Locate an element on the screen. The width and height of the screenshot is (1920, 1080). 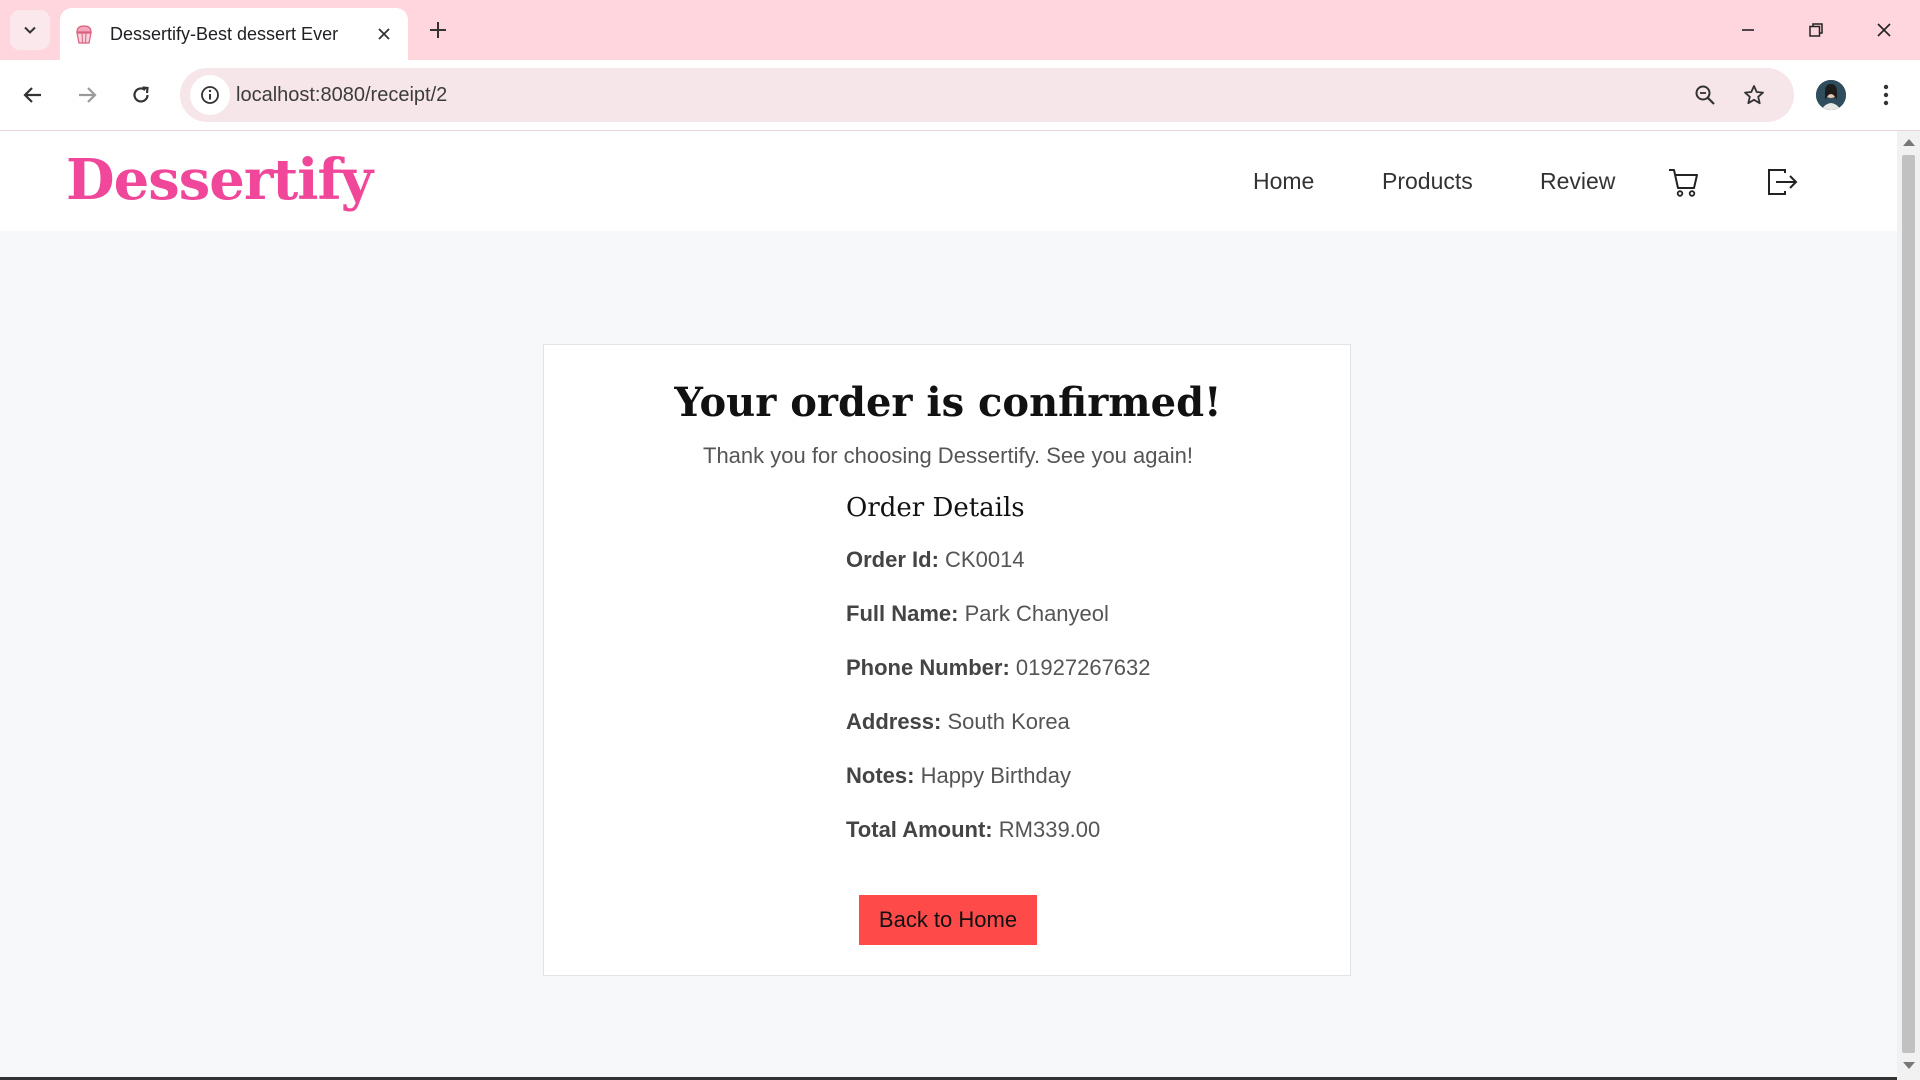
site-info-icon is located at coordinates (210, 95).